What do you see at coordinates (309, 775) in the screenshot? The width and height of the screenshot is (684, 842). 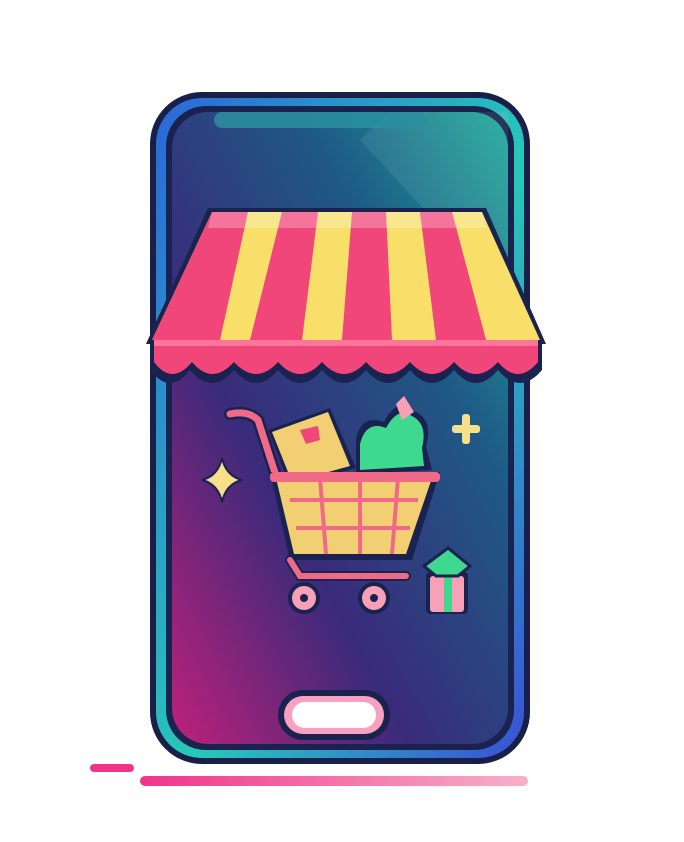 I see `ground-lines` at bounding box center [309, 775].